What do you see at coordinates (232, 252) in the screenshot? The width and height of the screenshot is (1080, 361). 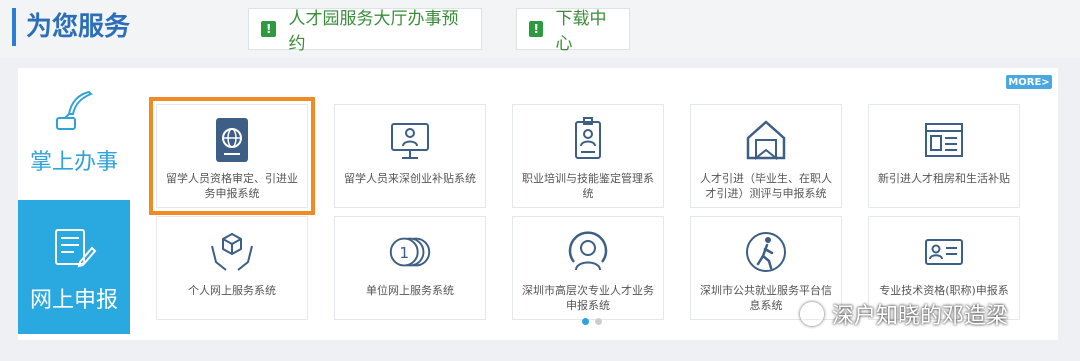 I see `hands-cube-icon` at bounding box center [232, 252].